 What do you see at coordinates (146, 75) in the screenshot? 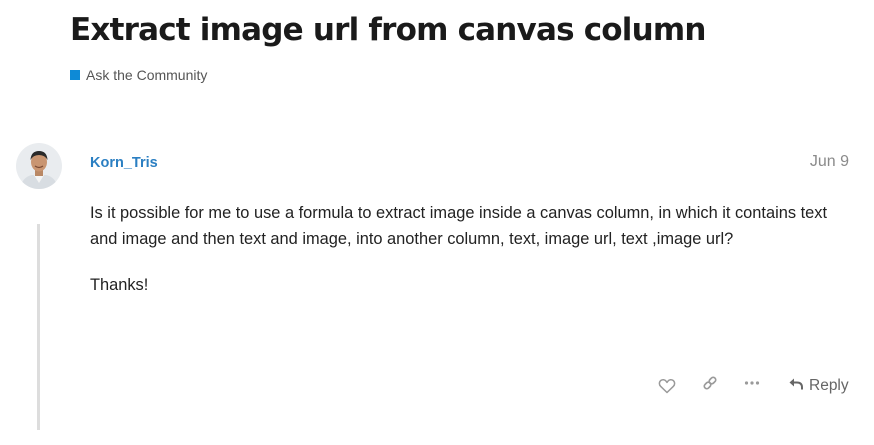
I see `category-label: Ask the Community` at bounding box center [146, 75].